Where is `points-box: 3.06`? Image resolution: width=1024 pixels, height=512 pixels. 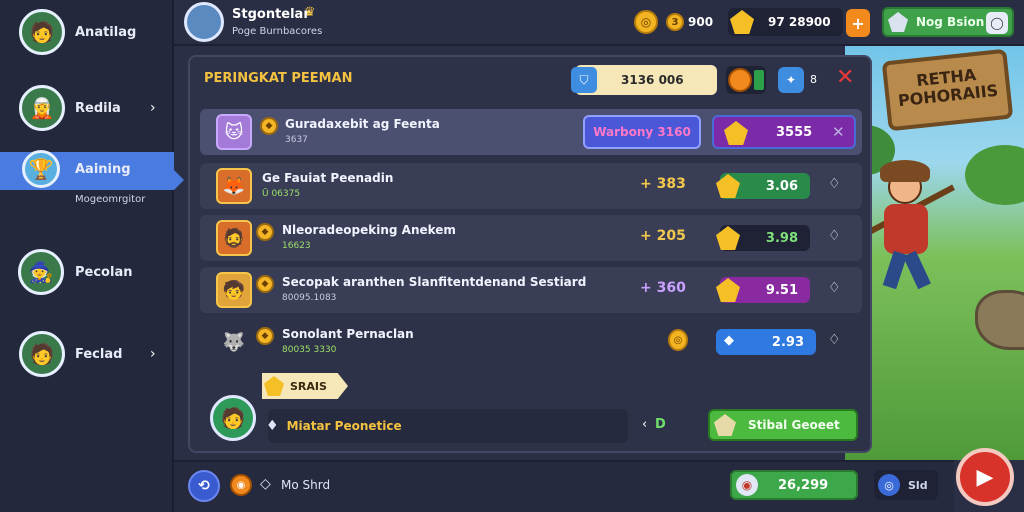 points-box: 3.06 is located at coordinates (763, 186).